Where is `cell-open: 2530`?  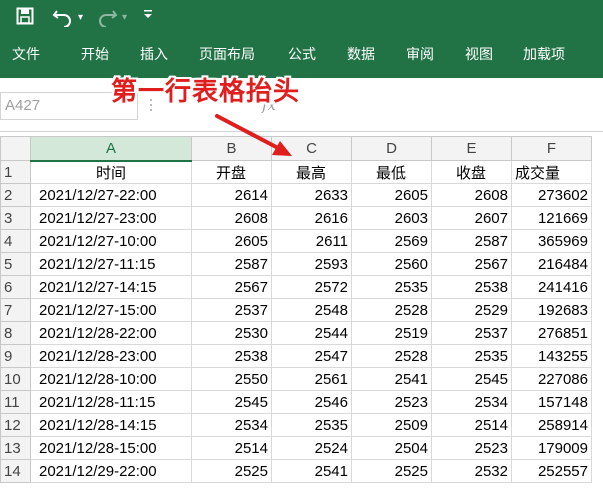
cell-open: 2530 is located at coordinates (231, 333).